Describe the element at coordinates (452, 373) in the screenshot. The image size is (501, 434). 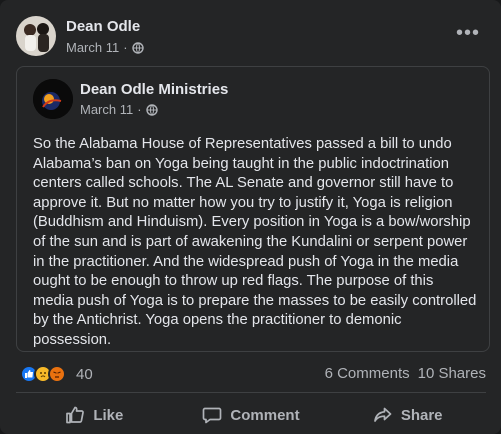
I see `shares-count: 10 Shares` at that location.